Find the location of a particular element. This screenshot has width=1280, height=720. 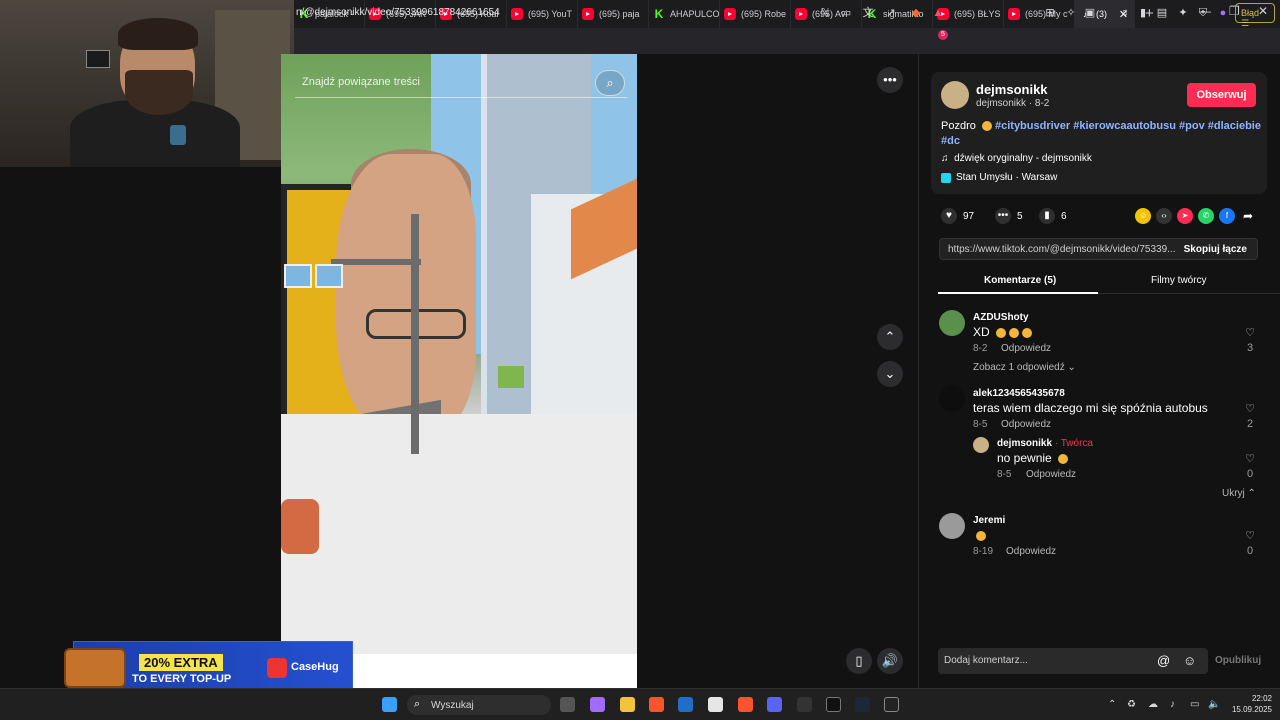

brave-icon is located at coordinates (656, 704).